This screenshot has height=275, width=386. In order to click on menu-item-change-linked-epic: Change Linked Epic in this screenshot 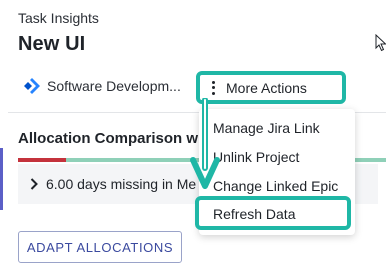, I will do `click(275, 186)`.